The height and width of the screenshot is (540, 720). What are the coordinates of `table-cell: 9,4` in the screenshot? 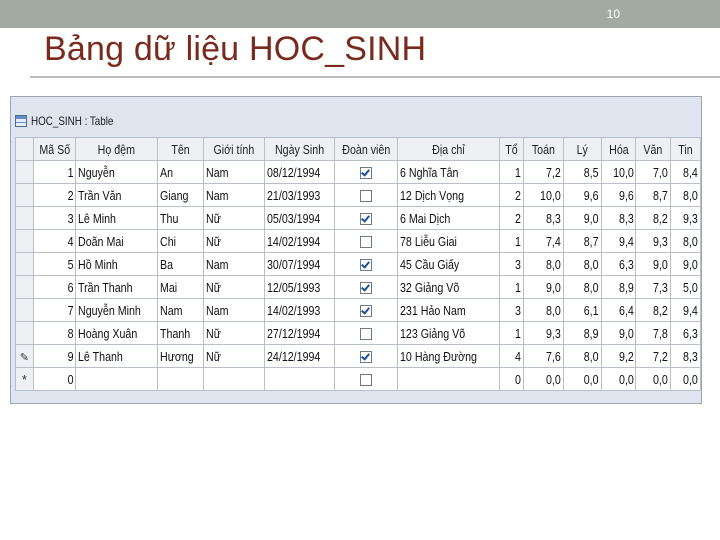 It's located at (618, 241).